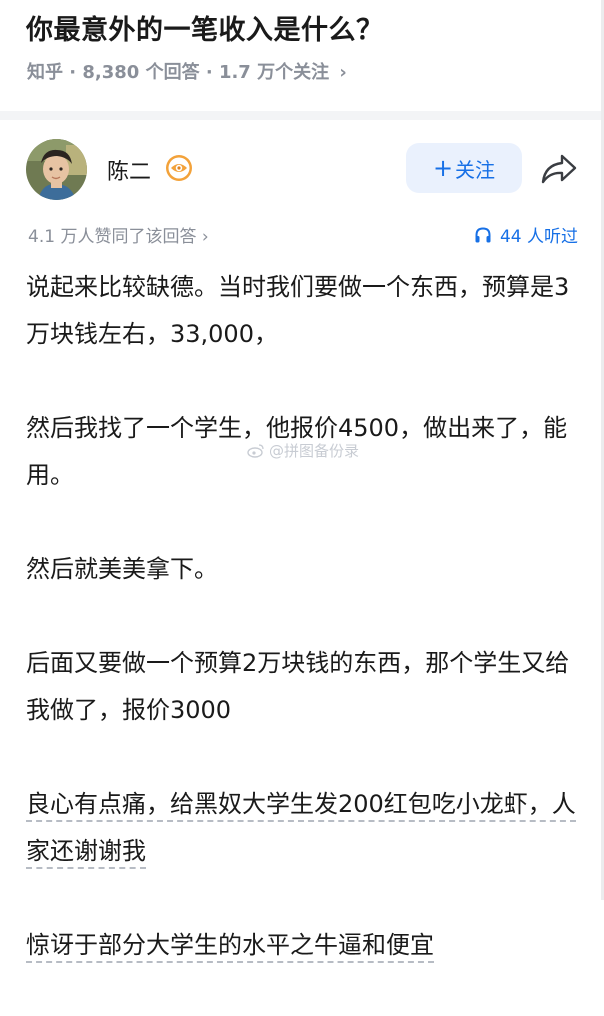 The height and width of the screenshot is (1016, 604). Describe the element at coordinates (298, 310) in the screenshot. I see `paragraph-text: 说起来比较缺德。当时我们要做一个东西，预算是3万块钱左右，33,000，` at that location.